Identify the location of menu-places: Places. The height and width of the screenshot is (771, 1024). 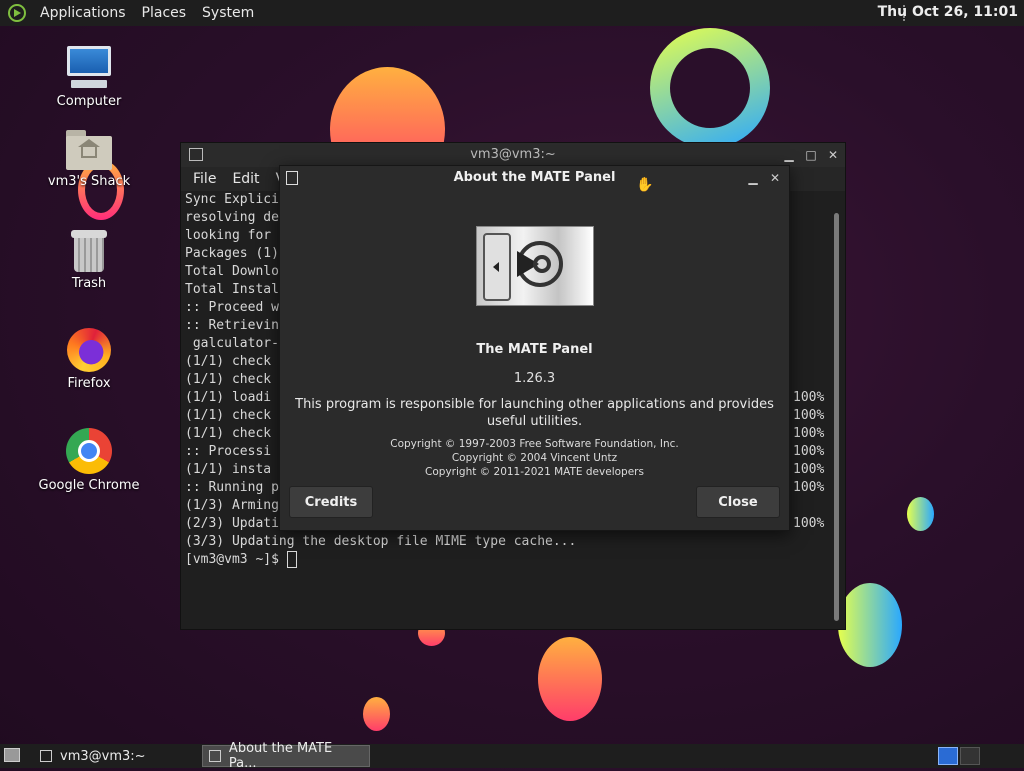
(164, 13).